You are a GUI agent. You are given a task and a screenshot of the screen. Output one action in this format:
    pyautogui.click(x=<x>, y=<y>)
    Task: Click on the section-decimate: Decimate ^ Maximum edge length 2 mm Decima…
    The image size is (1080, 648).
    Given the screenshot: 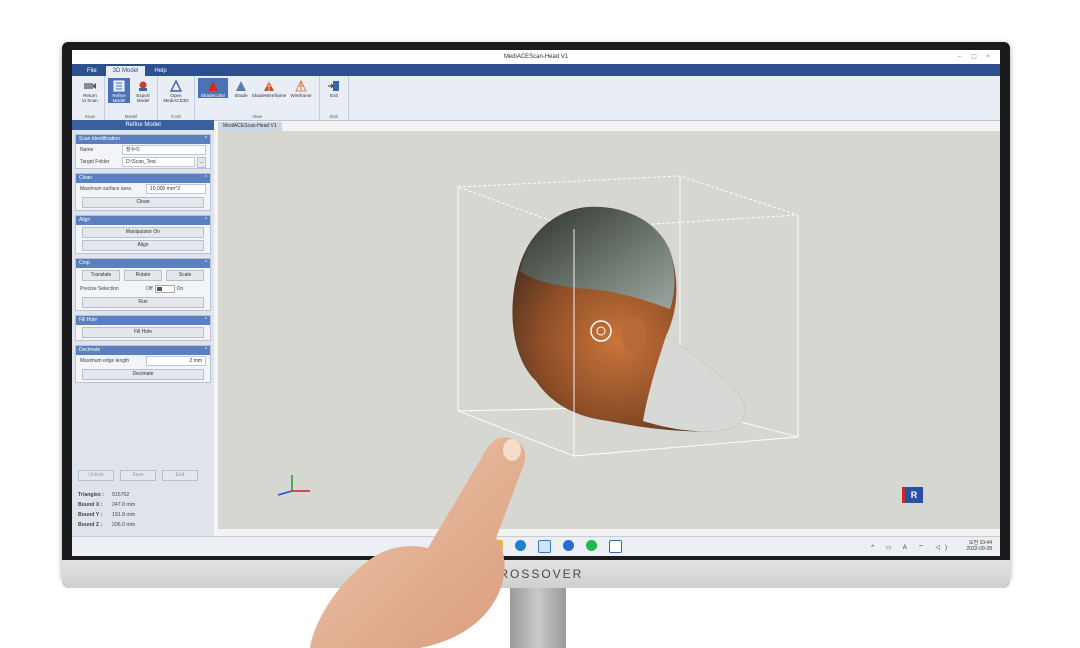 What is the action you would take?
    pyautogui.click(x=143, y=364)
    